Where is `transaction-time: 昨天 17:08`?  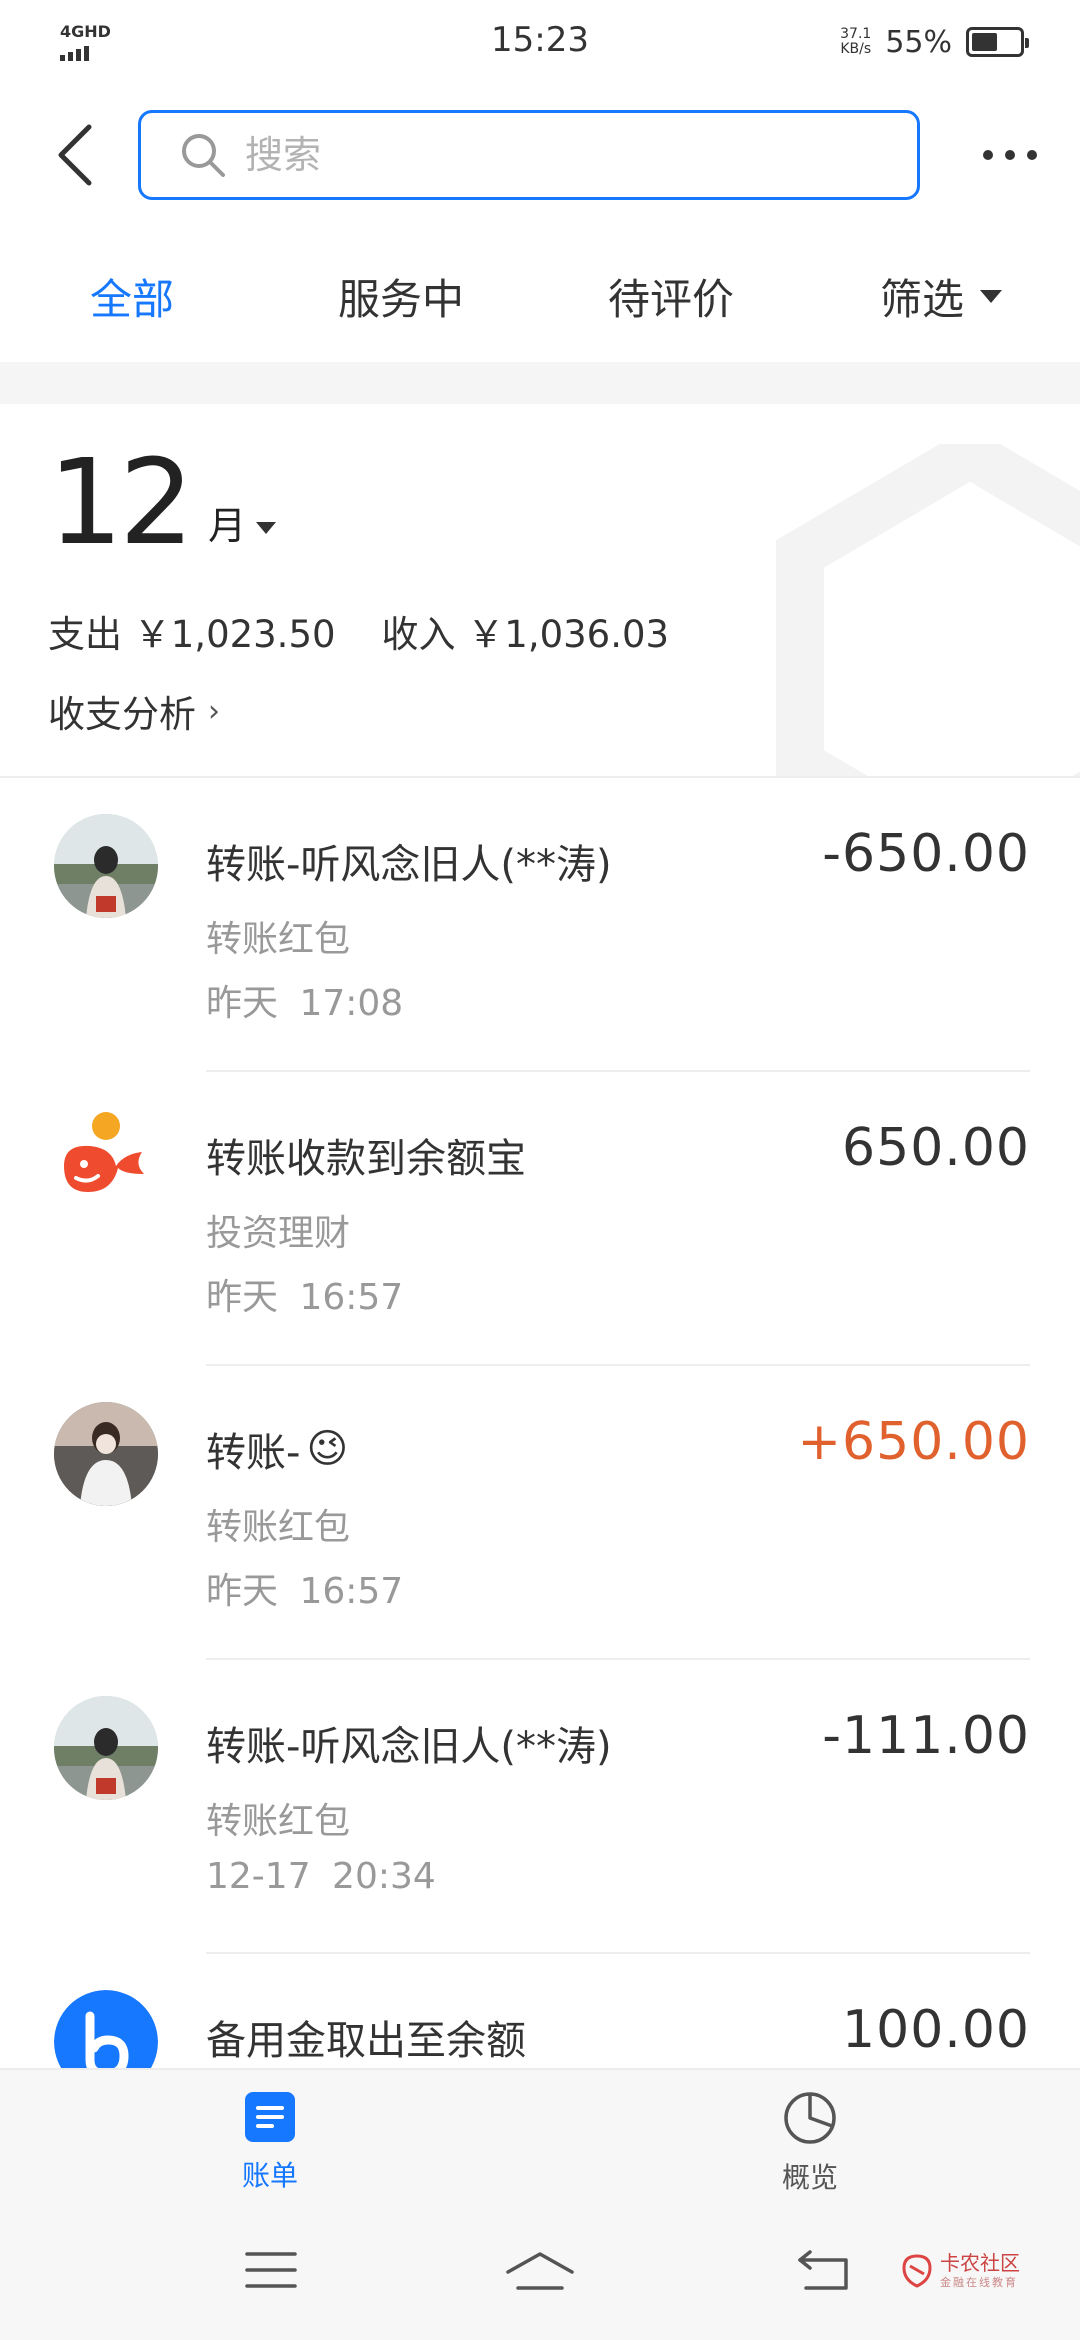 transaction-time: 昨天 17:08 is located at coordinates (305, 1003).